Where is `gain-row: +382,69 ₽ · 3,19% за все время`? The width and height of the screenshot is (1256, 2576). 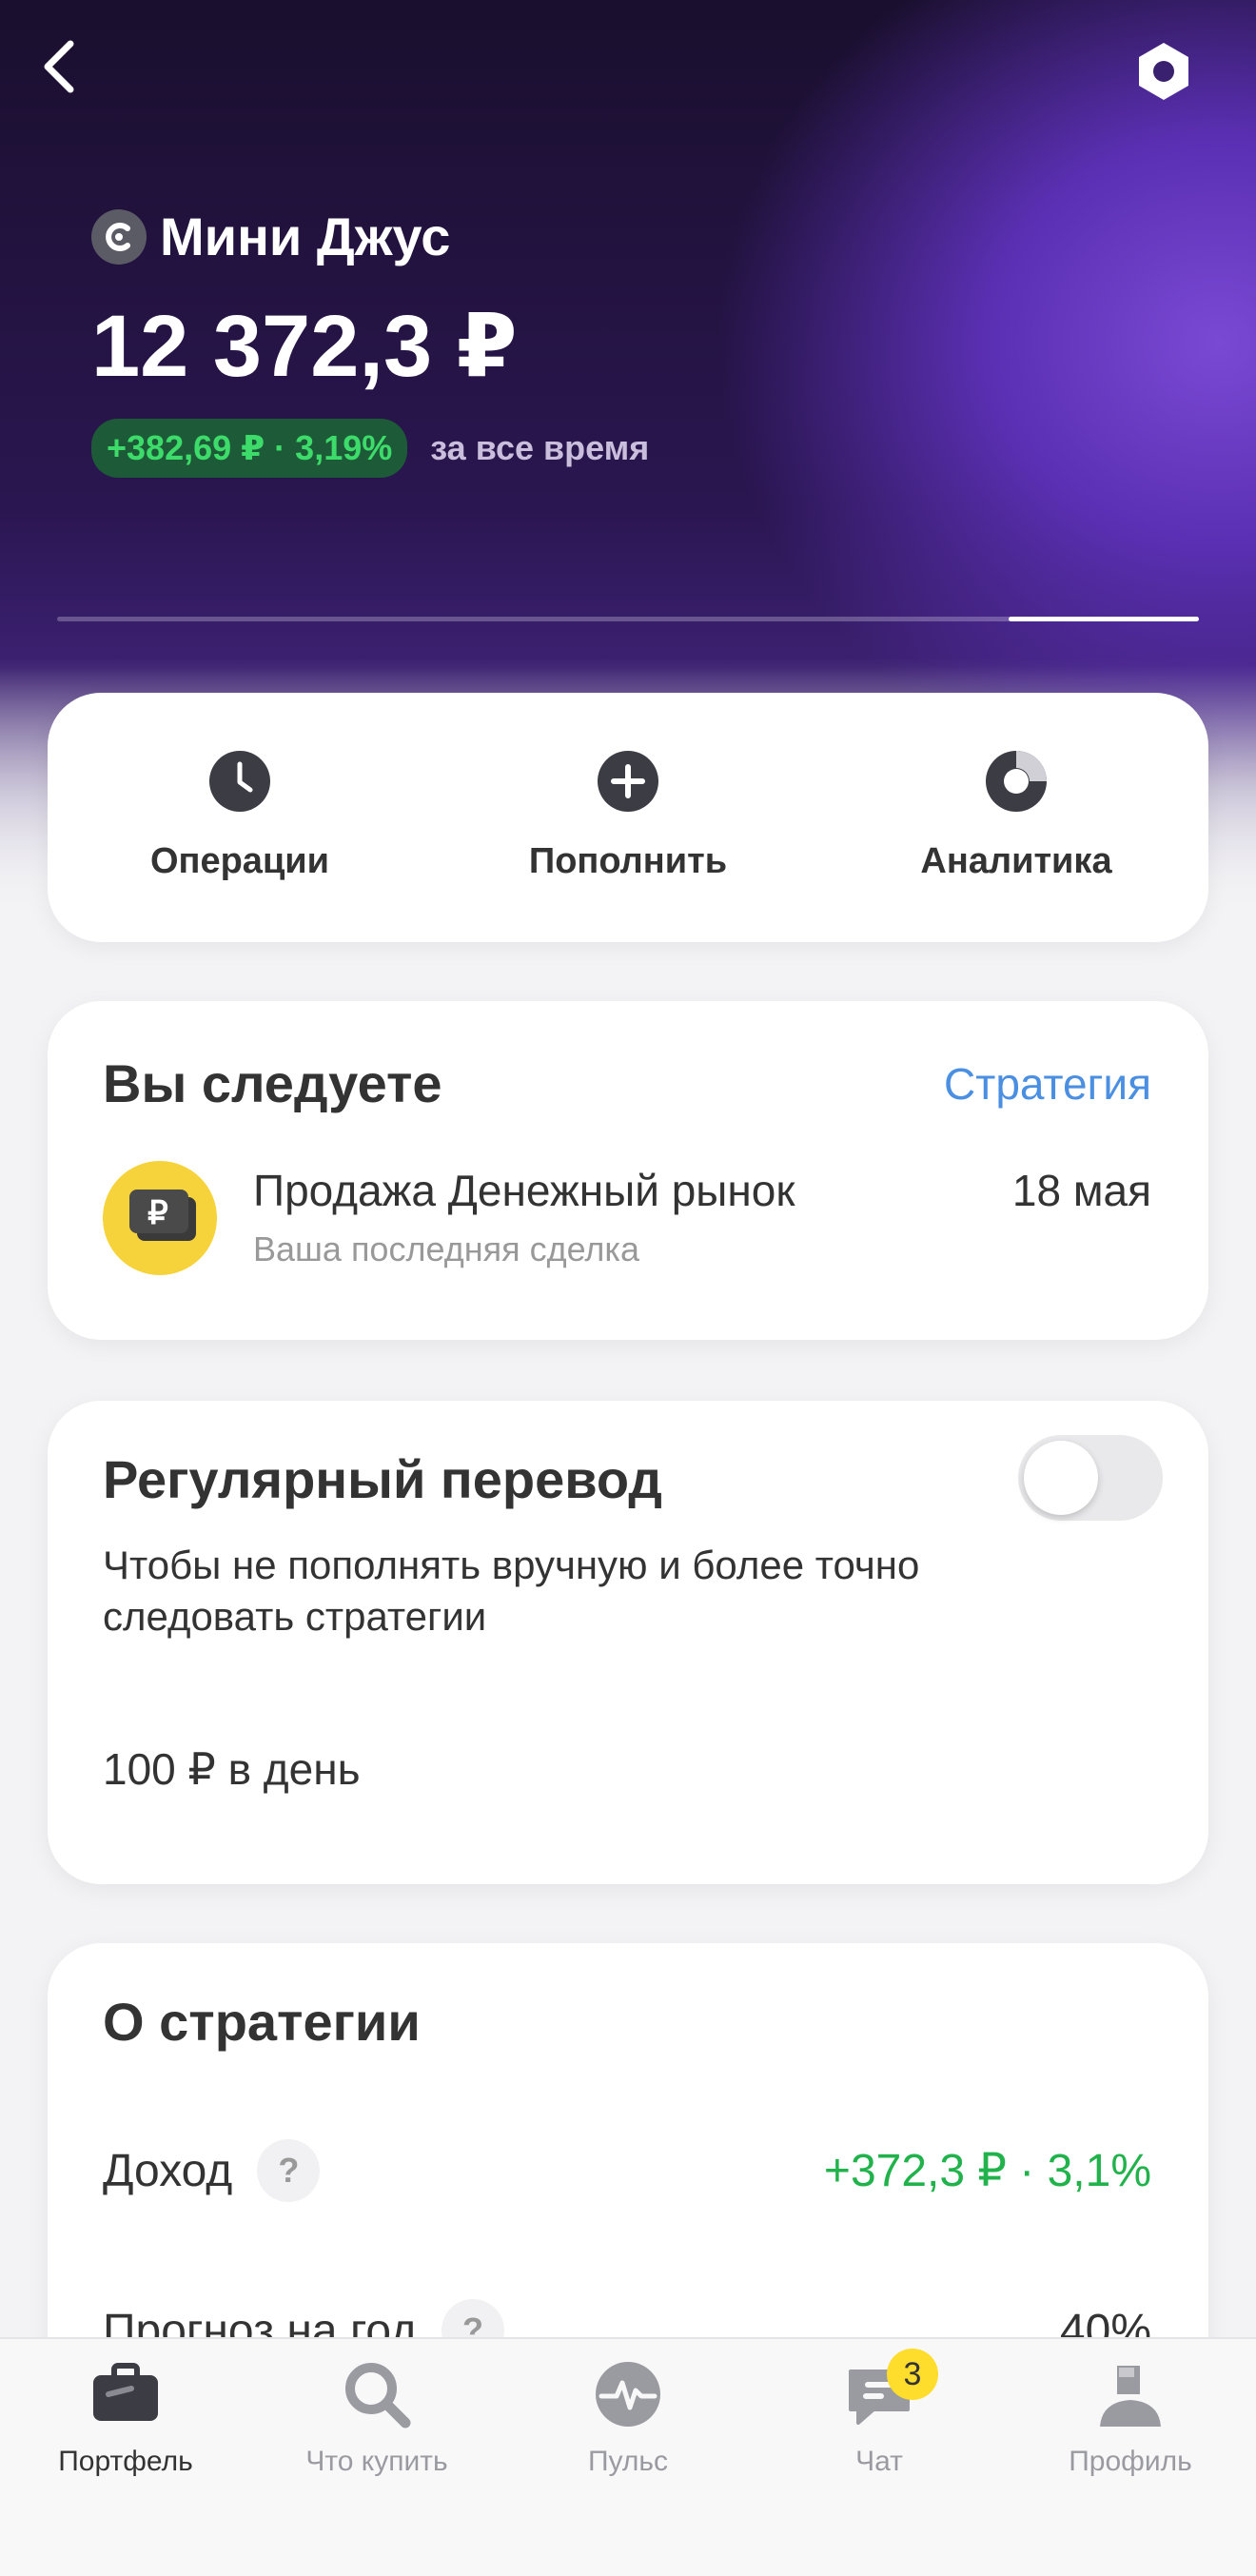
gain-row: +382,69 ₽ · 3,19% за все время is located at coordinates (370, 448).